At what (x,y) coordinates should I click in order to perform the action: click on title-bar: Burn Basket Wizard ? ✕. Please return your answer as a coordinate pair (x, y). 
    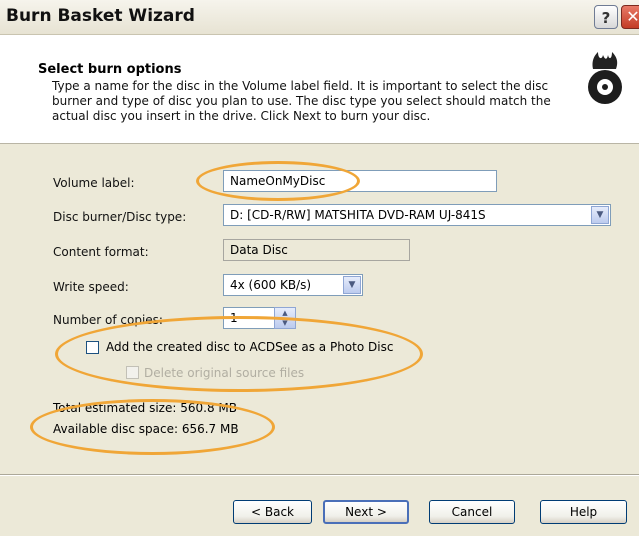
    Looking at the image, I should click on (319, 17).